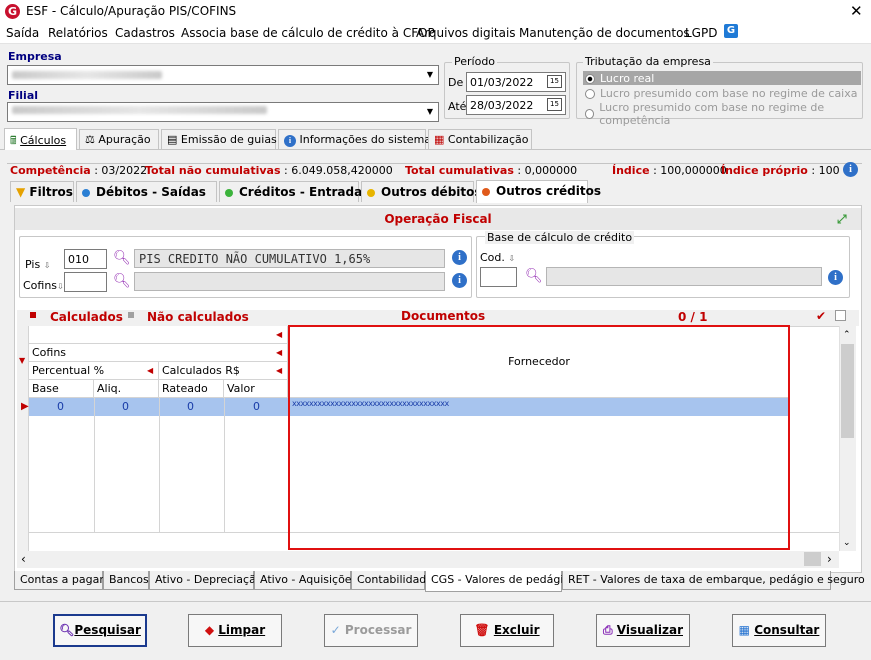  I want to click on pis-code-input: 010, so click(85, 259).